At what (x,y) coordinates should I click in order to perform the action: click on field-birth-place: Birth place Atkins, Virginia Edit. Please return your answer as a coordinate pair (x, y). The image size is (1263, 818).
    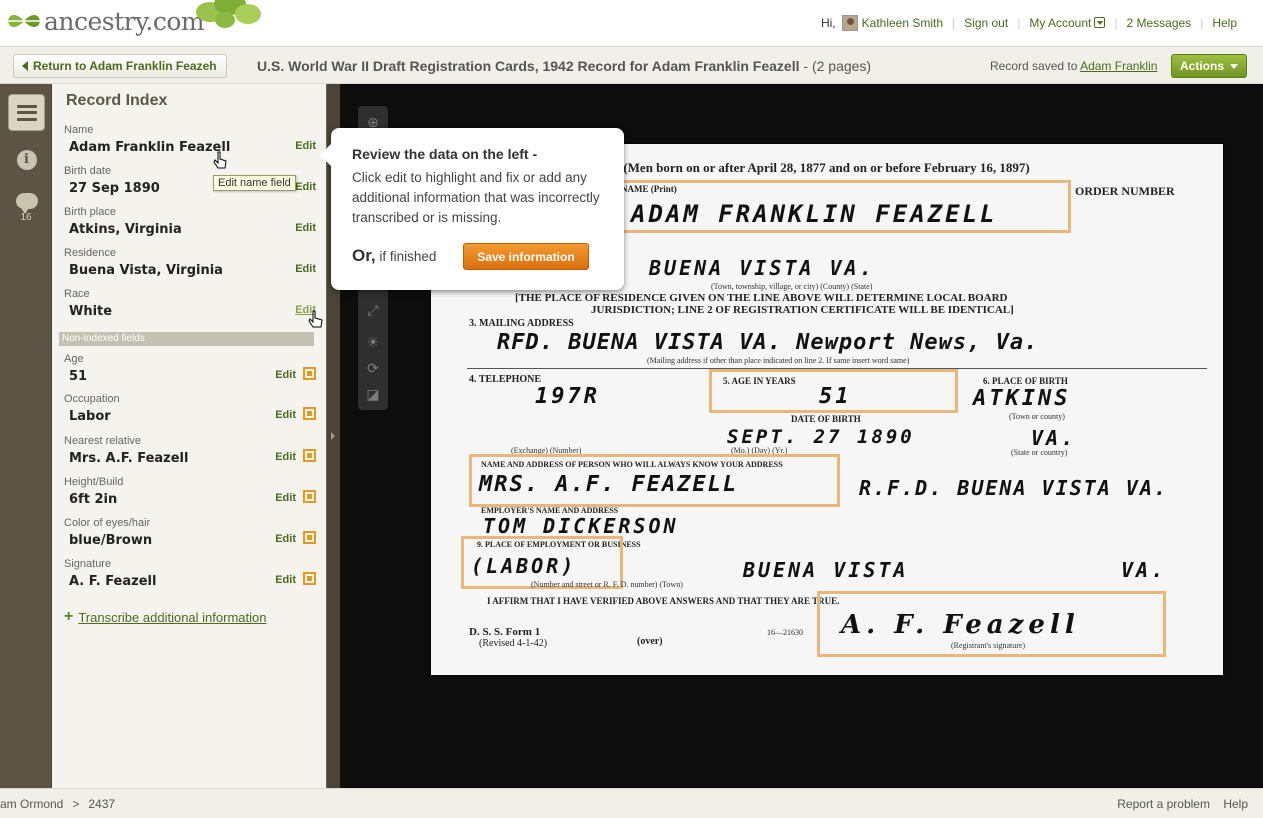
    Looking at the image, I should click on (190, 221).